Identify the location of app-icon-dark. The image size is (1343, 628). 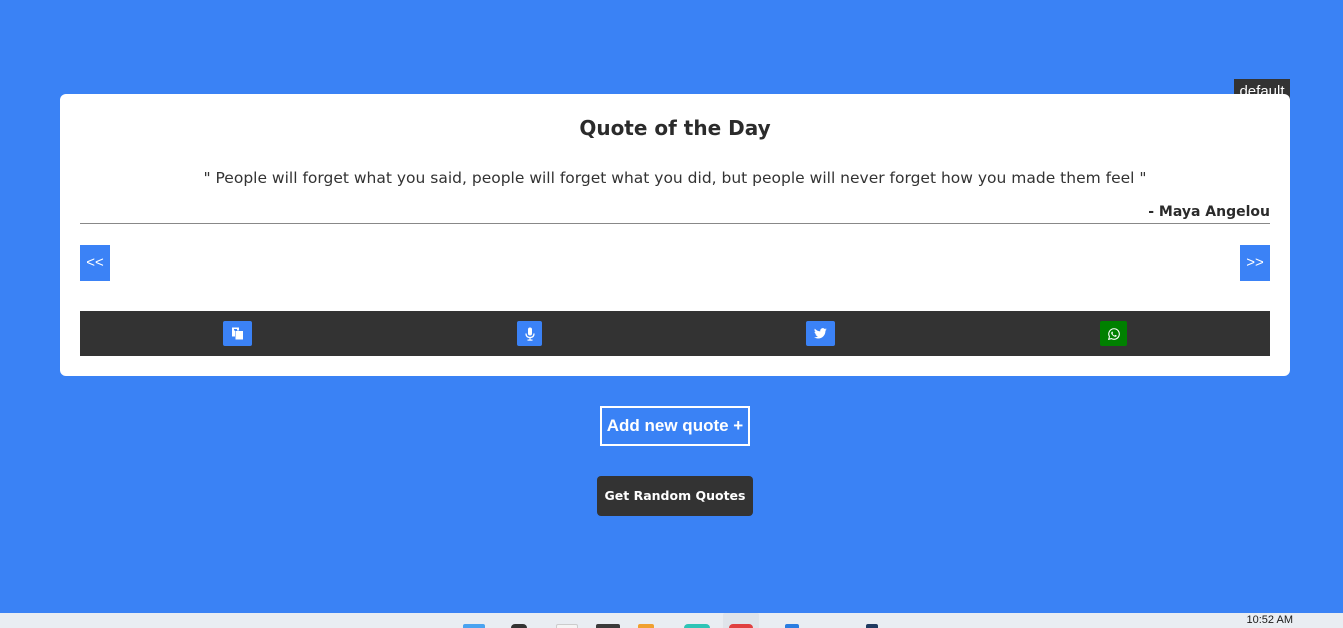
(872, 626).